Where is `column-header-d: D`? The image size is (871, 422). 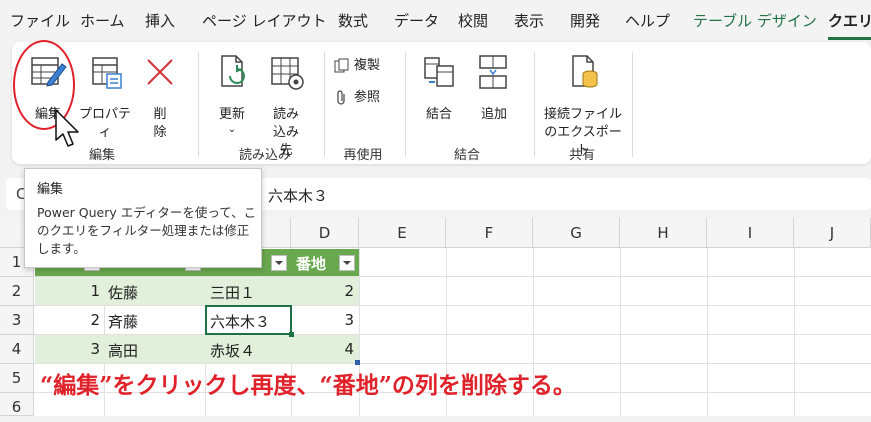 column-header-d: D is located at coordinates (325, 233).